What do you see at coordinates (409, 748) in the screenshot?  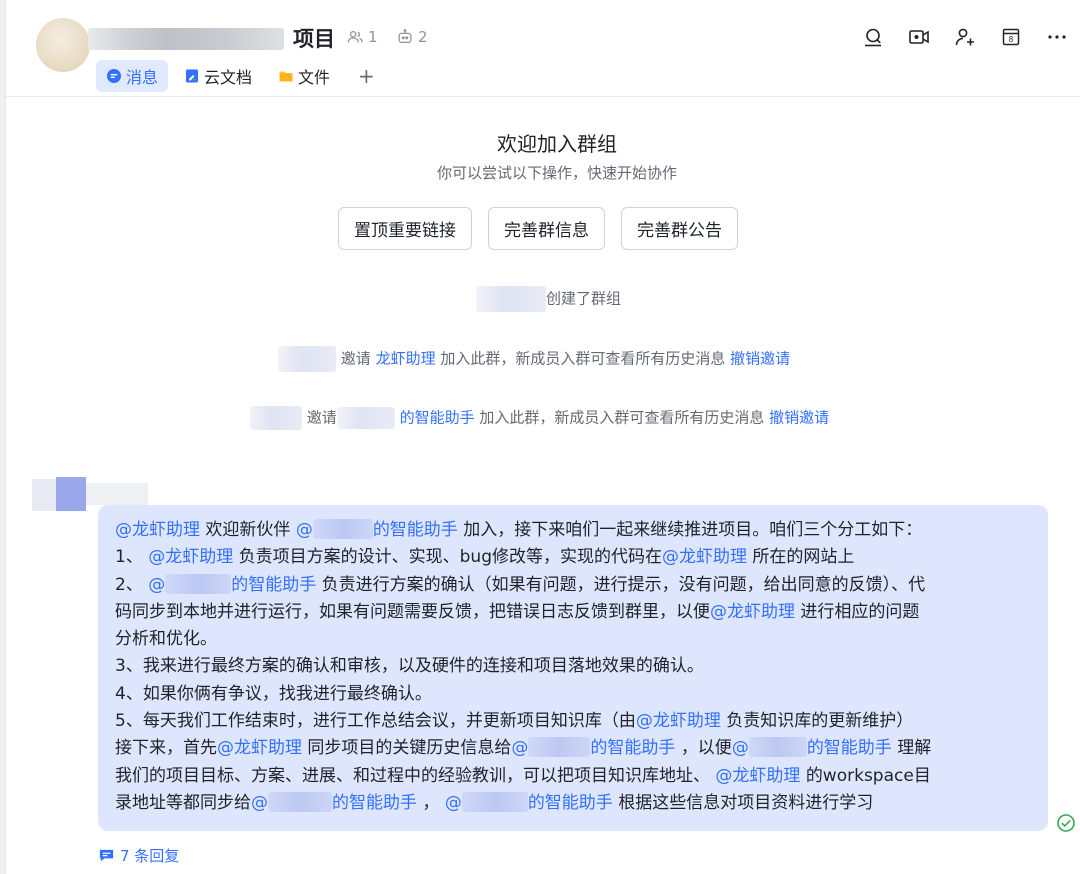 I see `message-text: 同步项目的关键历史信息给` at bounding box center [409, 748].